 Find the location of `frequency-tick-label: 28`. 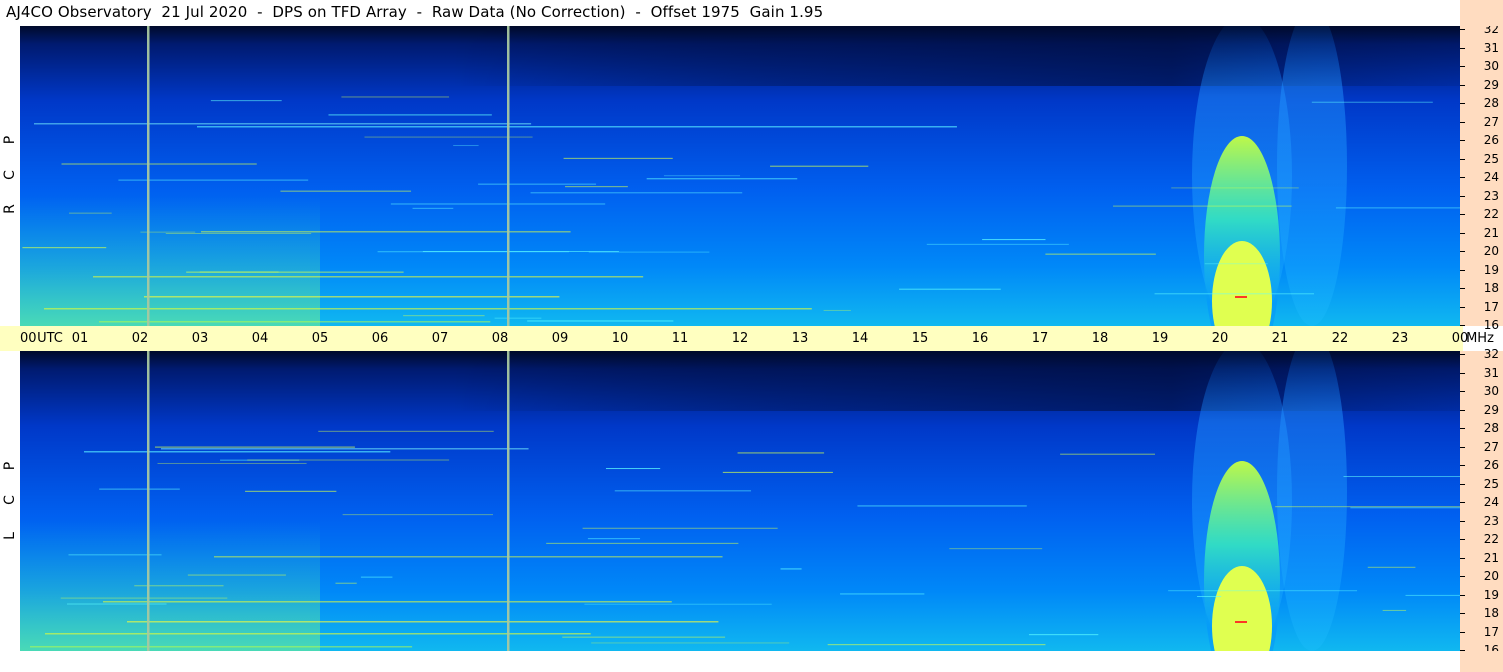

frequency-tick-label: 28 is located at coordinates (1491, 103).